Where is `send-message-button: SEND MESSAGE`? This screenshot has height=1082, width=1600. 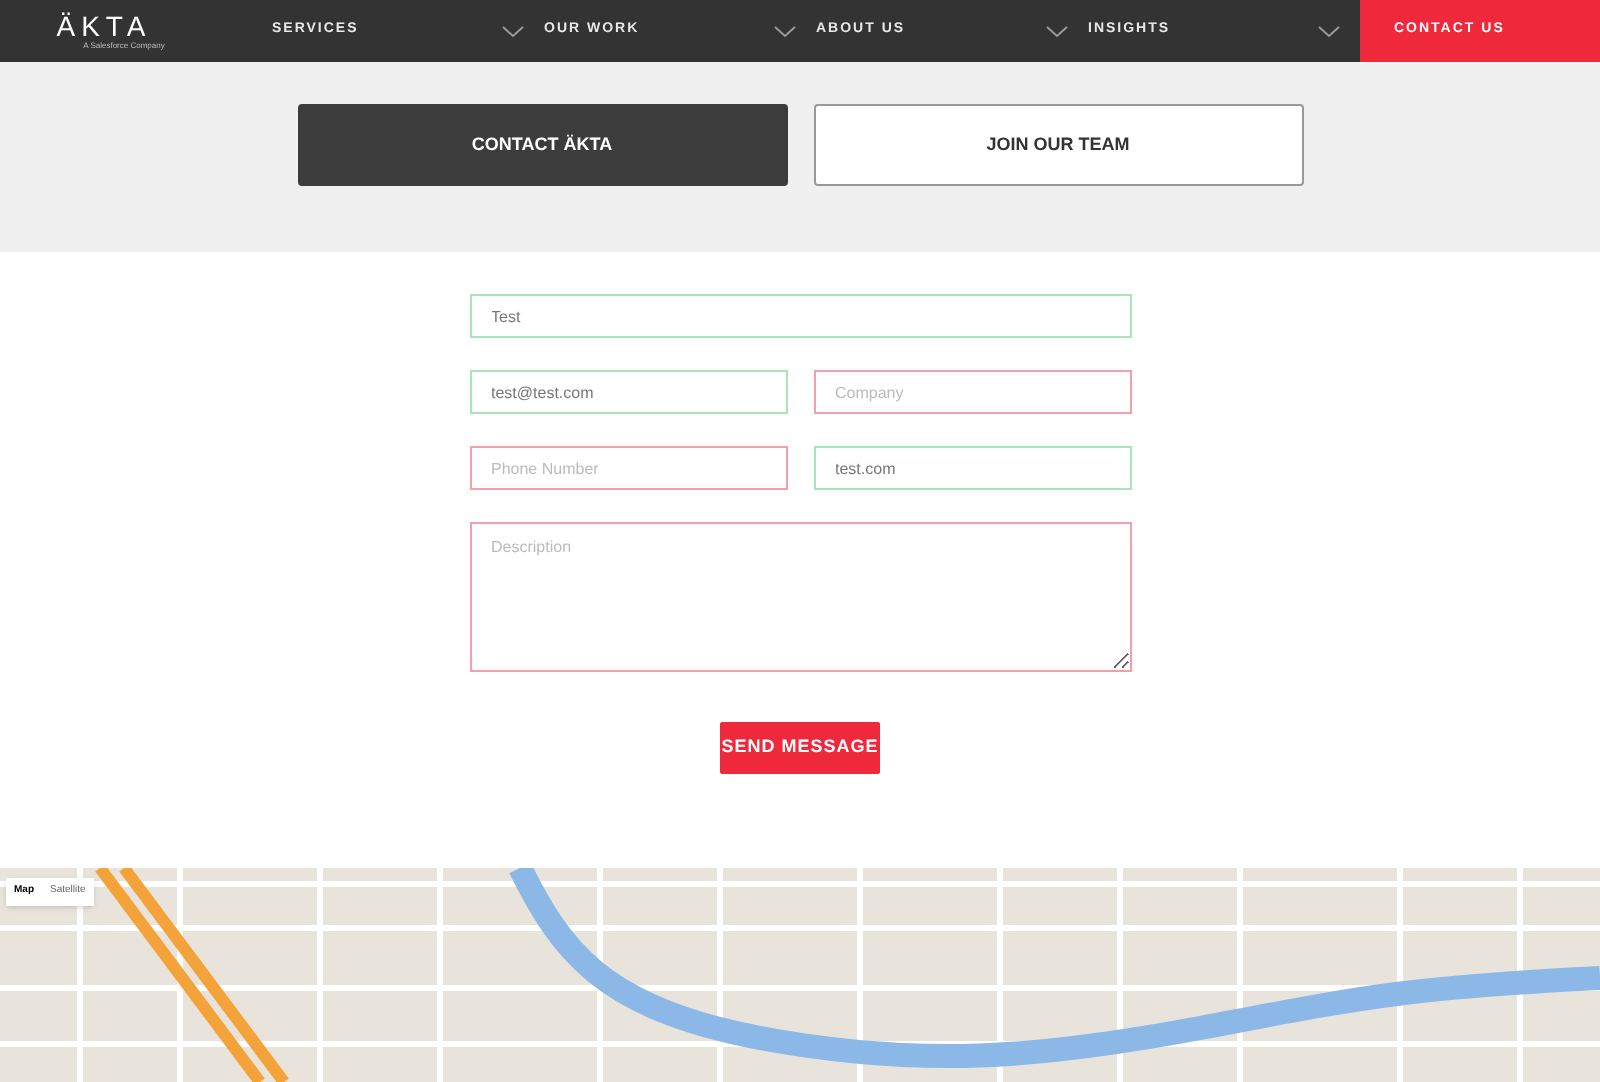 send-message-button: SEND MESSAGE is located at coordinates (800, 748).